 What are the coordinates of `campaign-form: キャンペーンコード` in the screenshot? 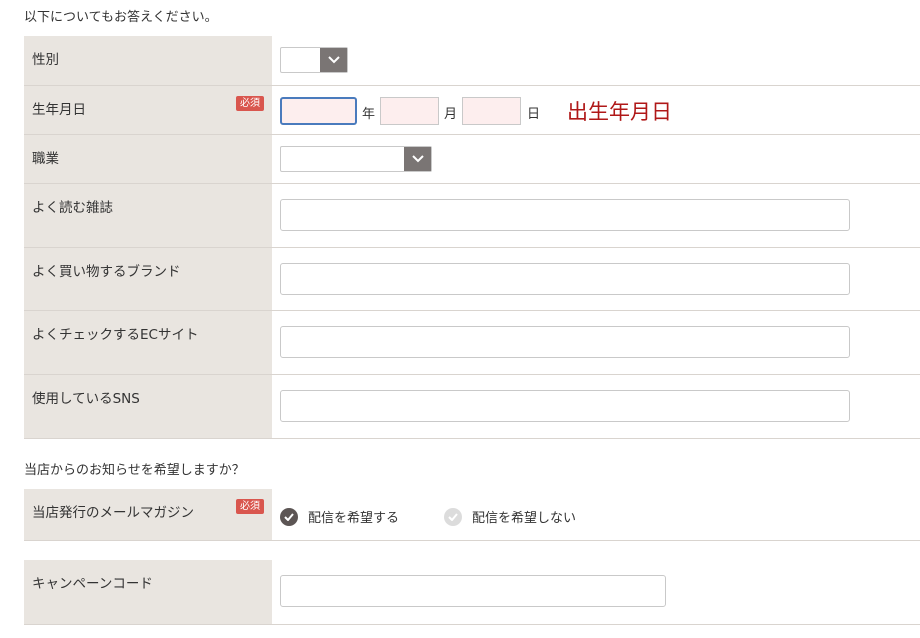 It's located at (472, 592).